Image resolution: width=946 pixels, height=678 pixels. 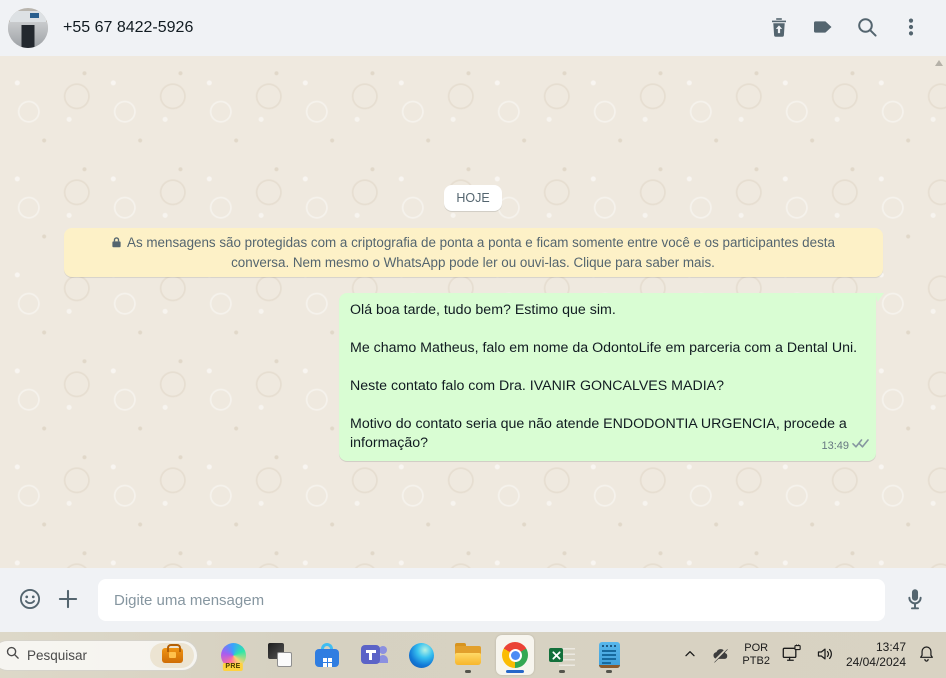 I want to click on language-code: POR, so click(x=756, y=648).